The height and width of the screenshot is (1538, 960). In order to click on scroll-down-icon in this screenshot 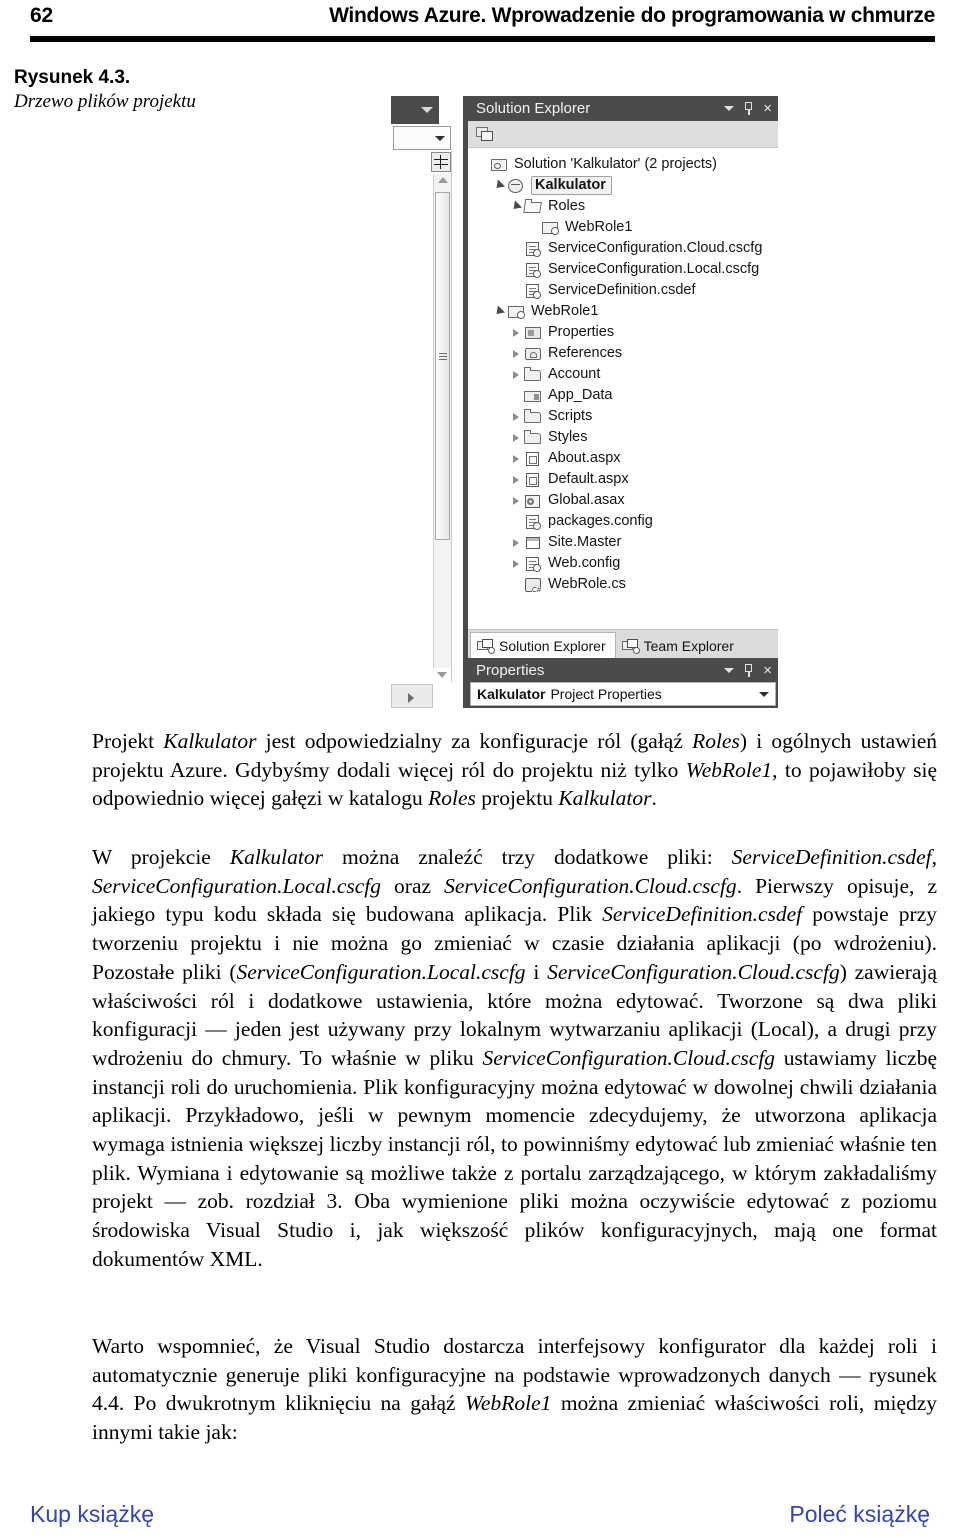, I will do `click(442, 675)`.